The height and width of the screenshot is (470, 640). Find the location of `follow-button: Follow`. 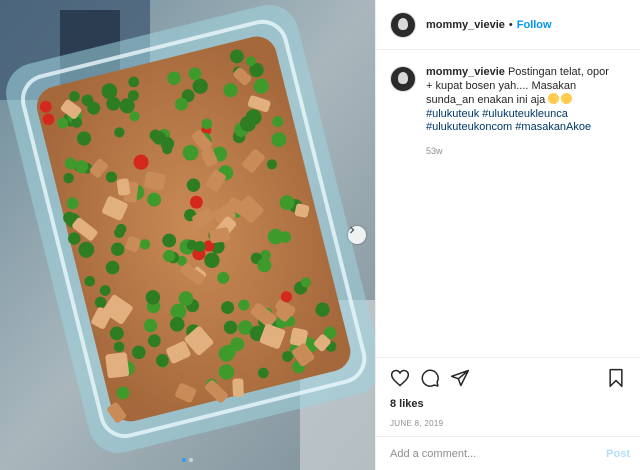

follow-button: Follow is located at coordinates (534, 25).